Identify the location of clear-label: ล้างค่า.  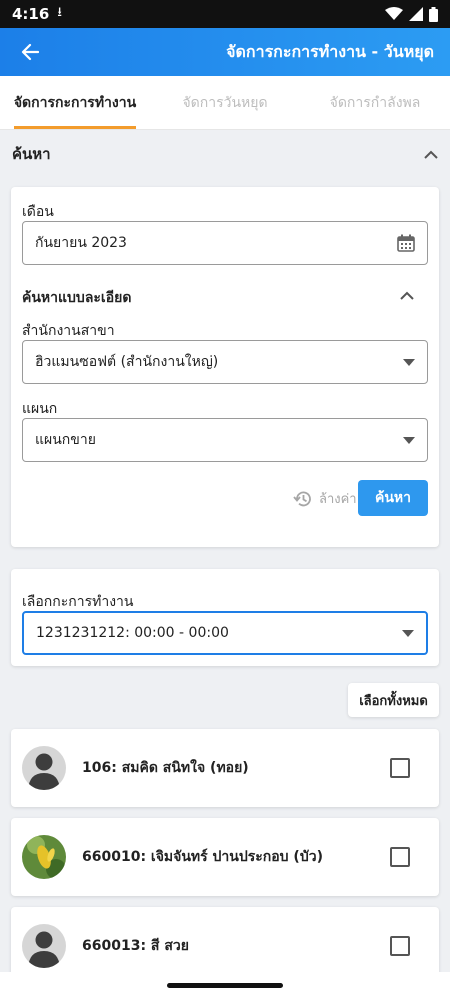
(338, 499).